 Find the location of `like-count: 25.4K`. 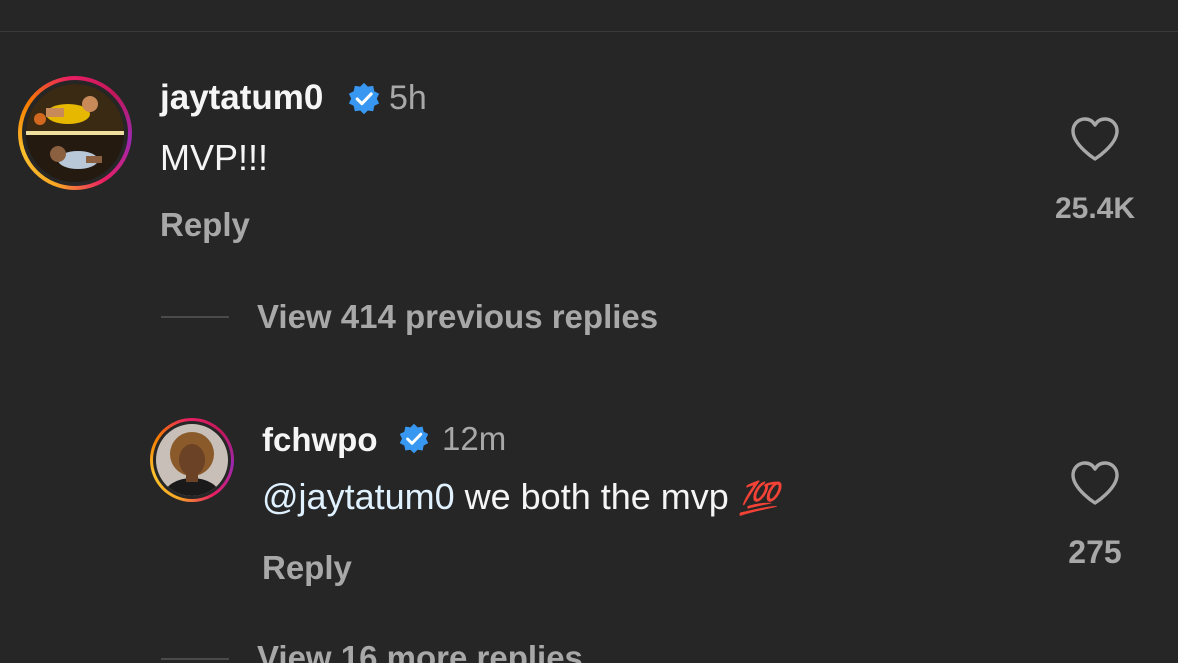

like-count: 25.4K is located at coordinates (1095, 208).